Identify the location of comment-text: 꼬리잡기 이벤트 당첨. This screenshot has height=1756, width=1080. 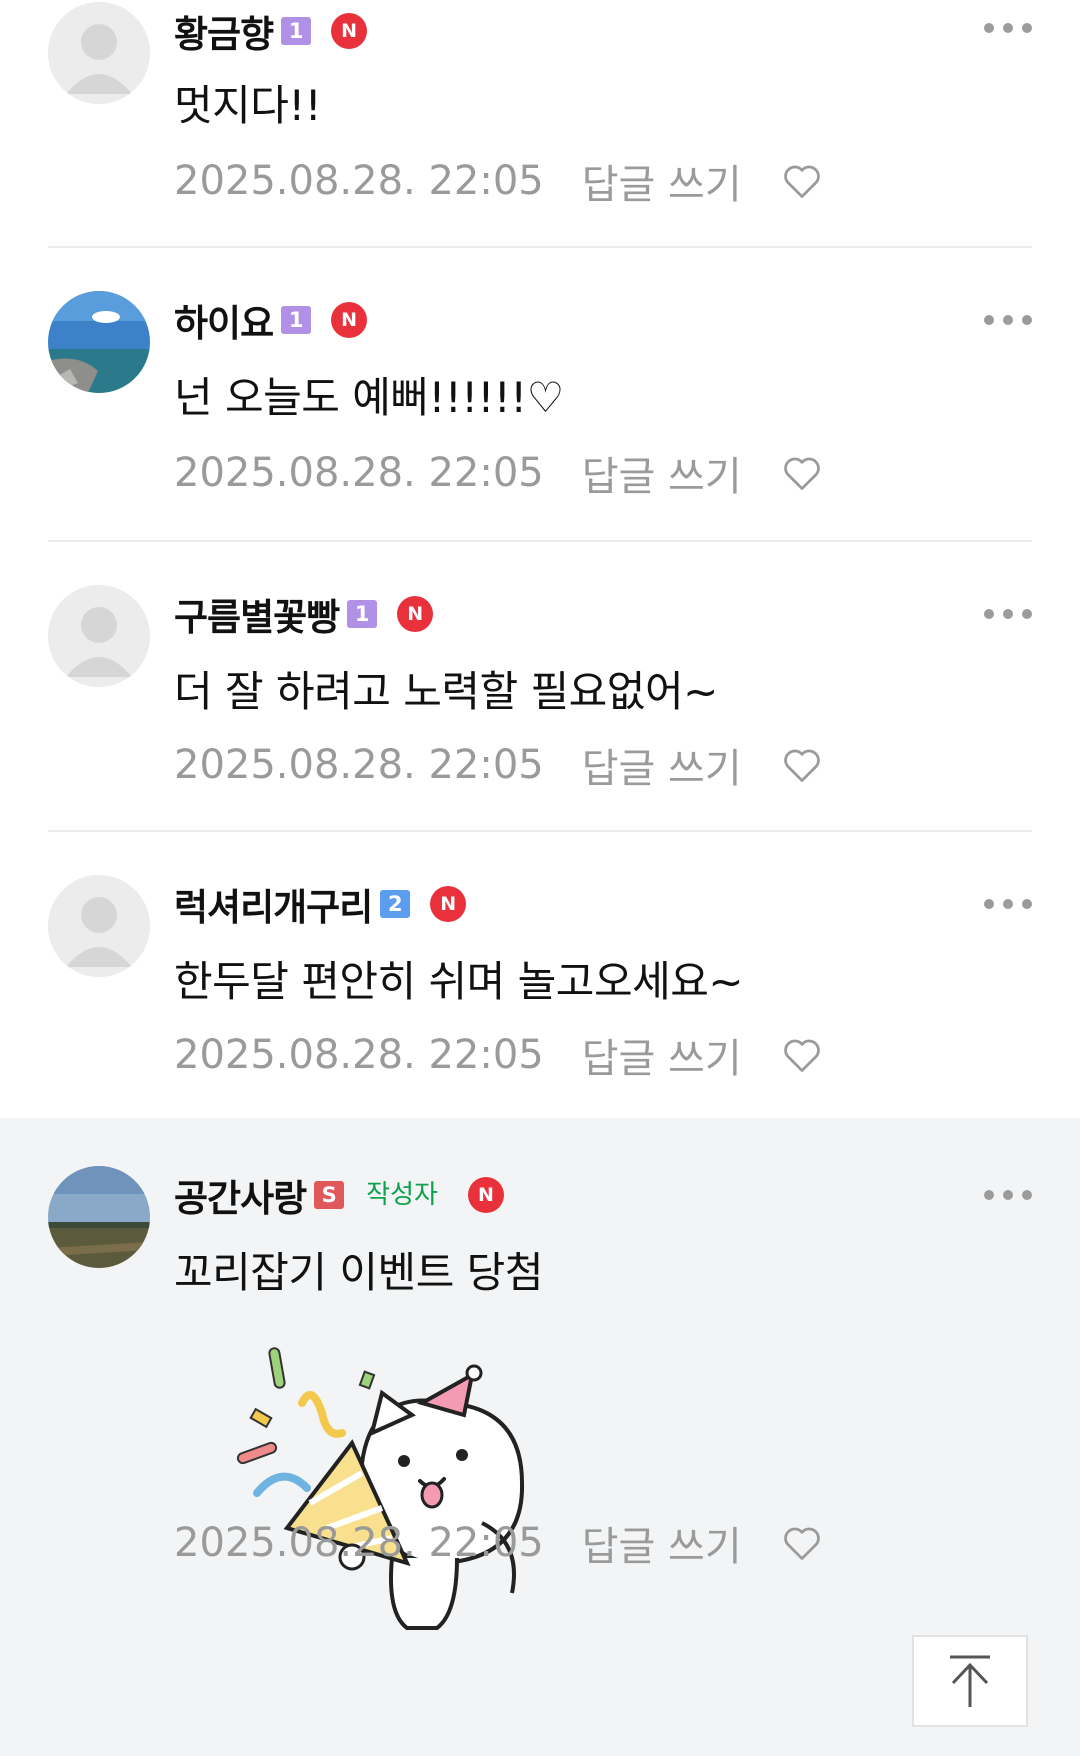
(358, 1272).